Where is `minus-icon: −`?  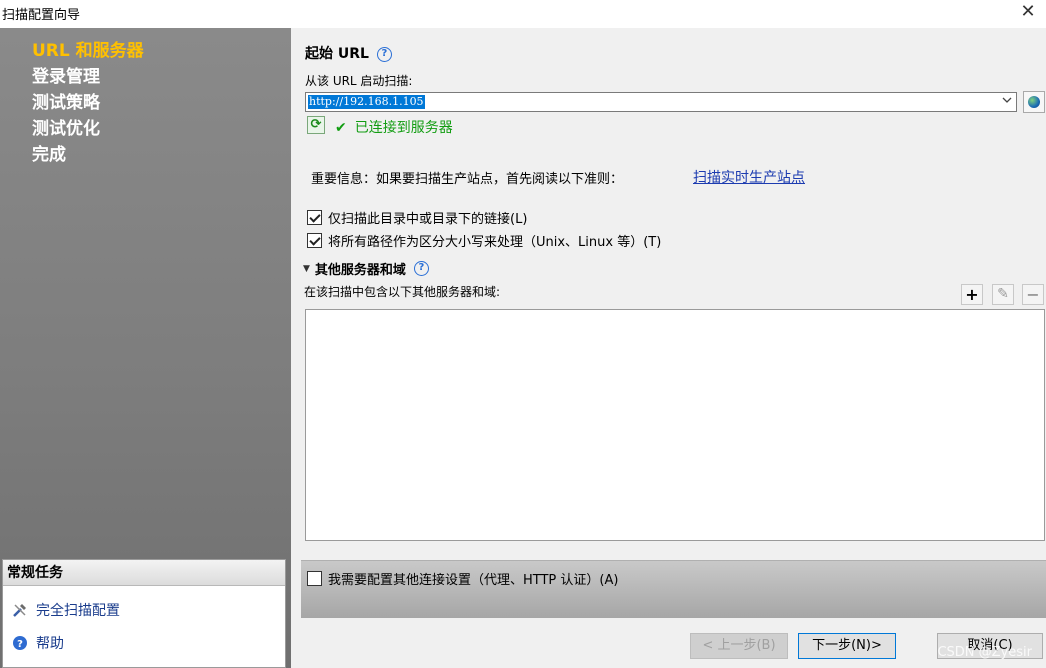
minus-icon: − is located at coordinates (1033, 294).